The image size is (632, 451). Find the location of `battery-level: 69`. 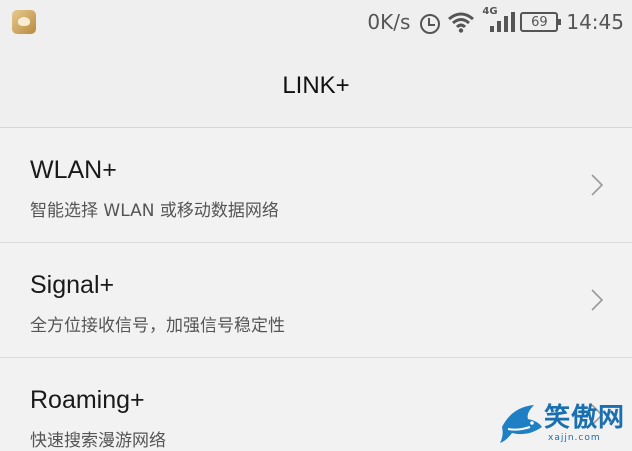

battery-level: 69 is located at coordinates (539, 22).